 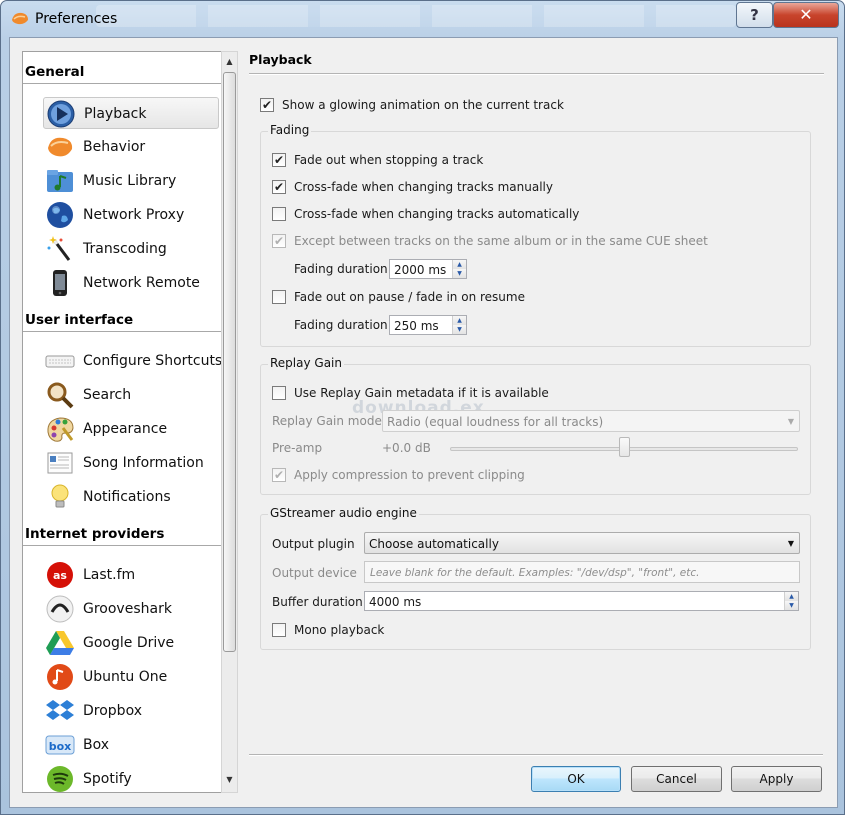 I want to click on sidebar-item-configure-shortcuts: Configure Shortcuts, so click(x=132, y=361).